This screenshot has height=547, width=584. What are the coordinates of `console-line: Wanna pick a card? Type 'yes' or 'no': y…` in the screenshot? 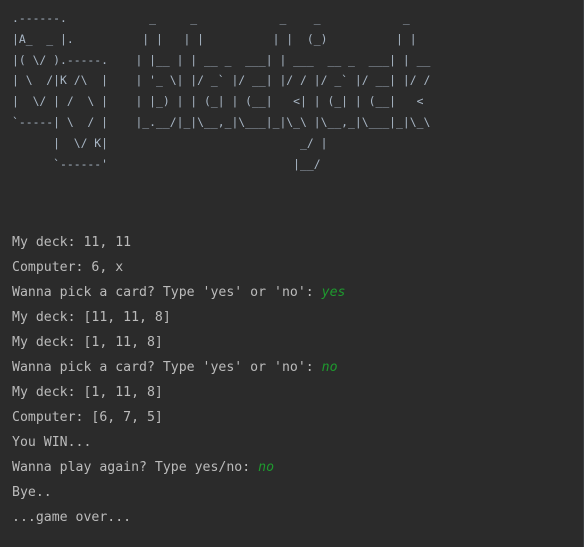 It's located at (292, 292).